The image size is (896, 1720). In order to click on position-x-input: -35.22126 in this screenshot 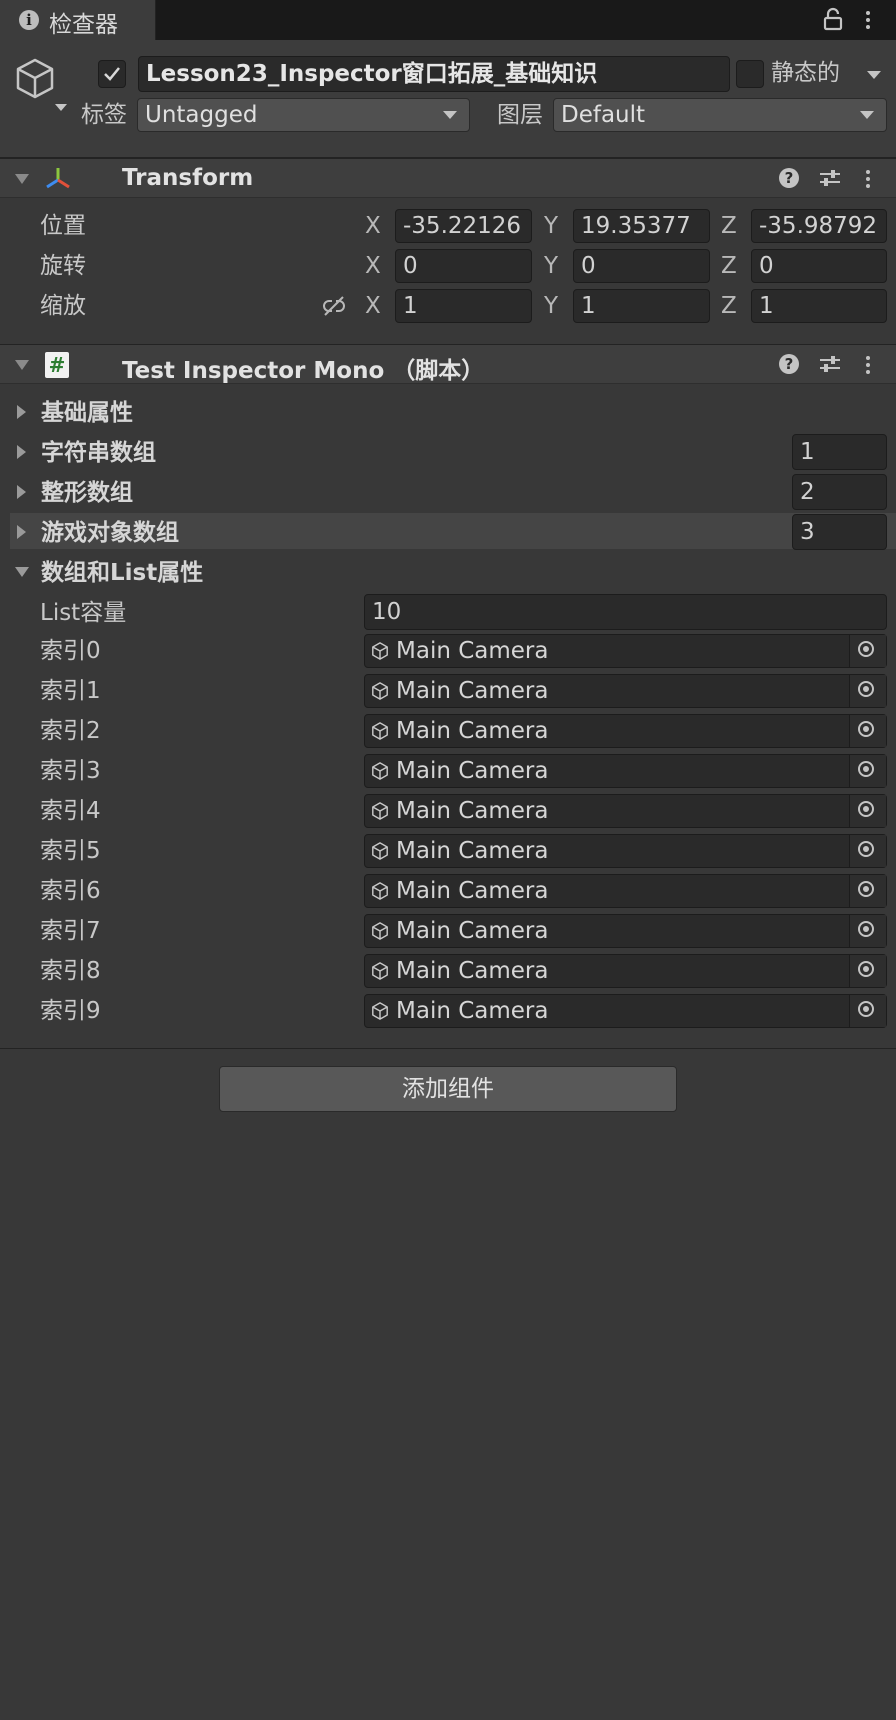, I will do `click(463, 226)`.